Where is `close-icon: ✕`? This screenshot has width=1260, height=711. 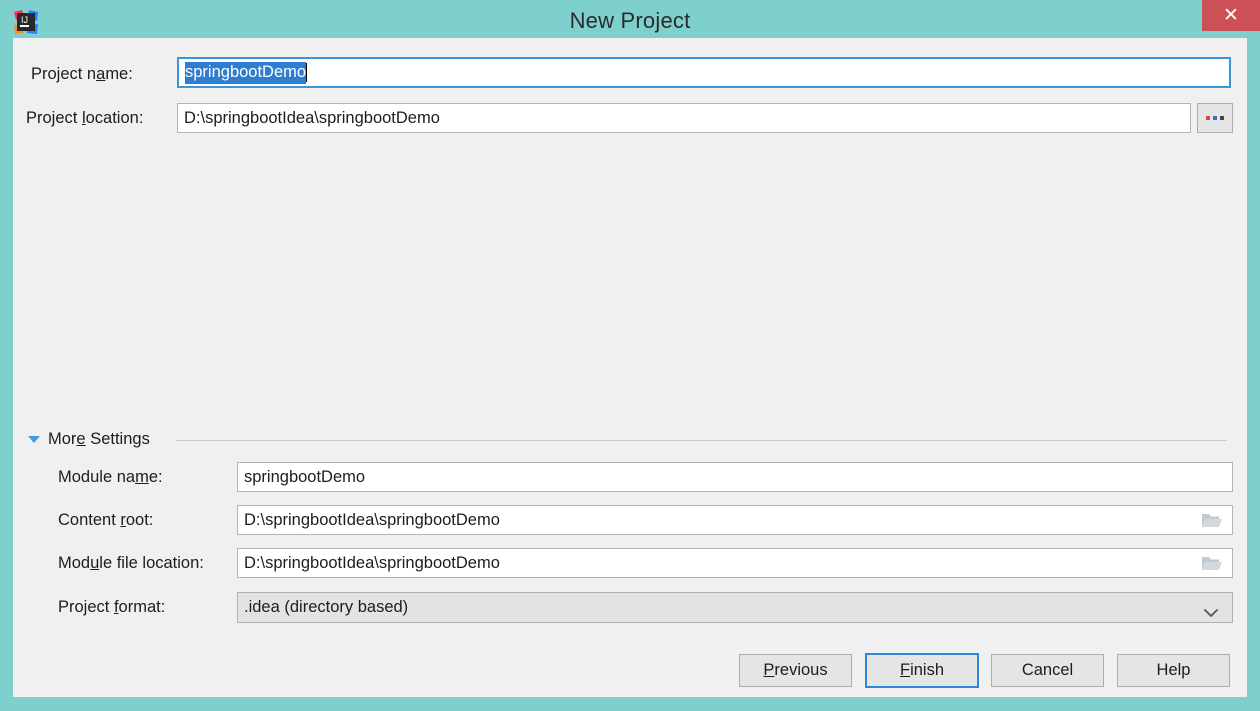
close-icon: ✕ is located at coordinates (1231, 15).